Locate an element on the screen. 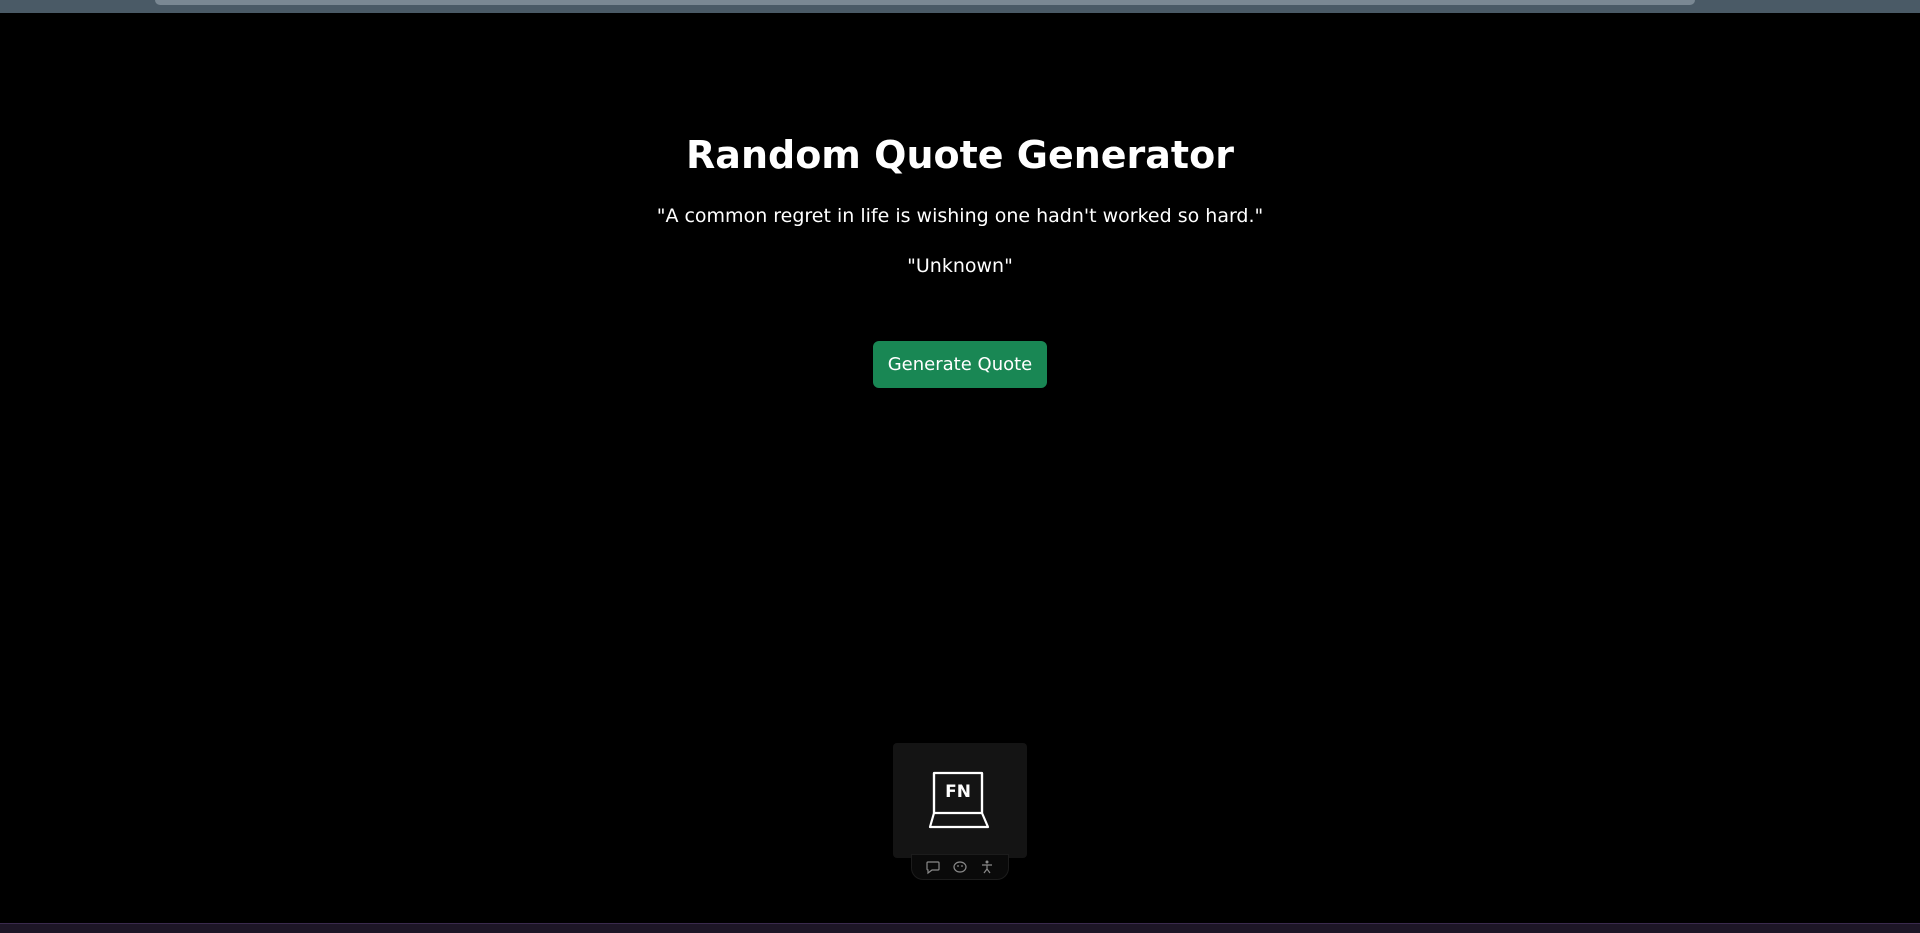  fn-key-icon: FN is located at coordinates (959, 800).